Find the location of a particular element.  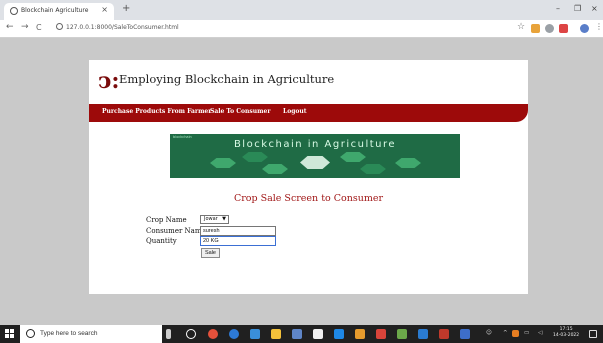

tab-close-icon: × is located at coordinates (104, 9).